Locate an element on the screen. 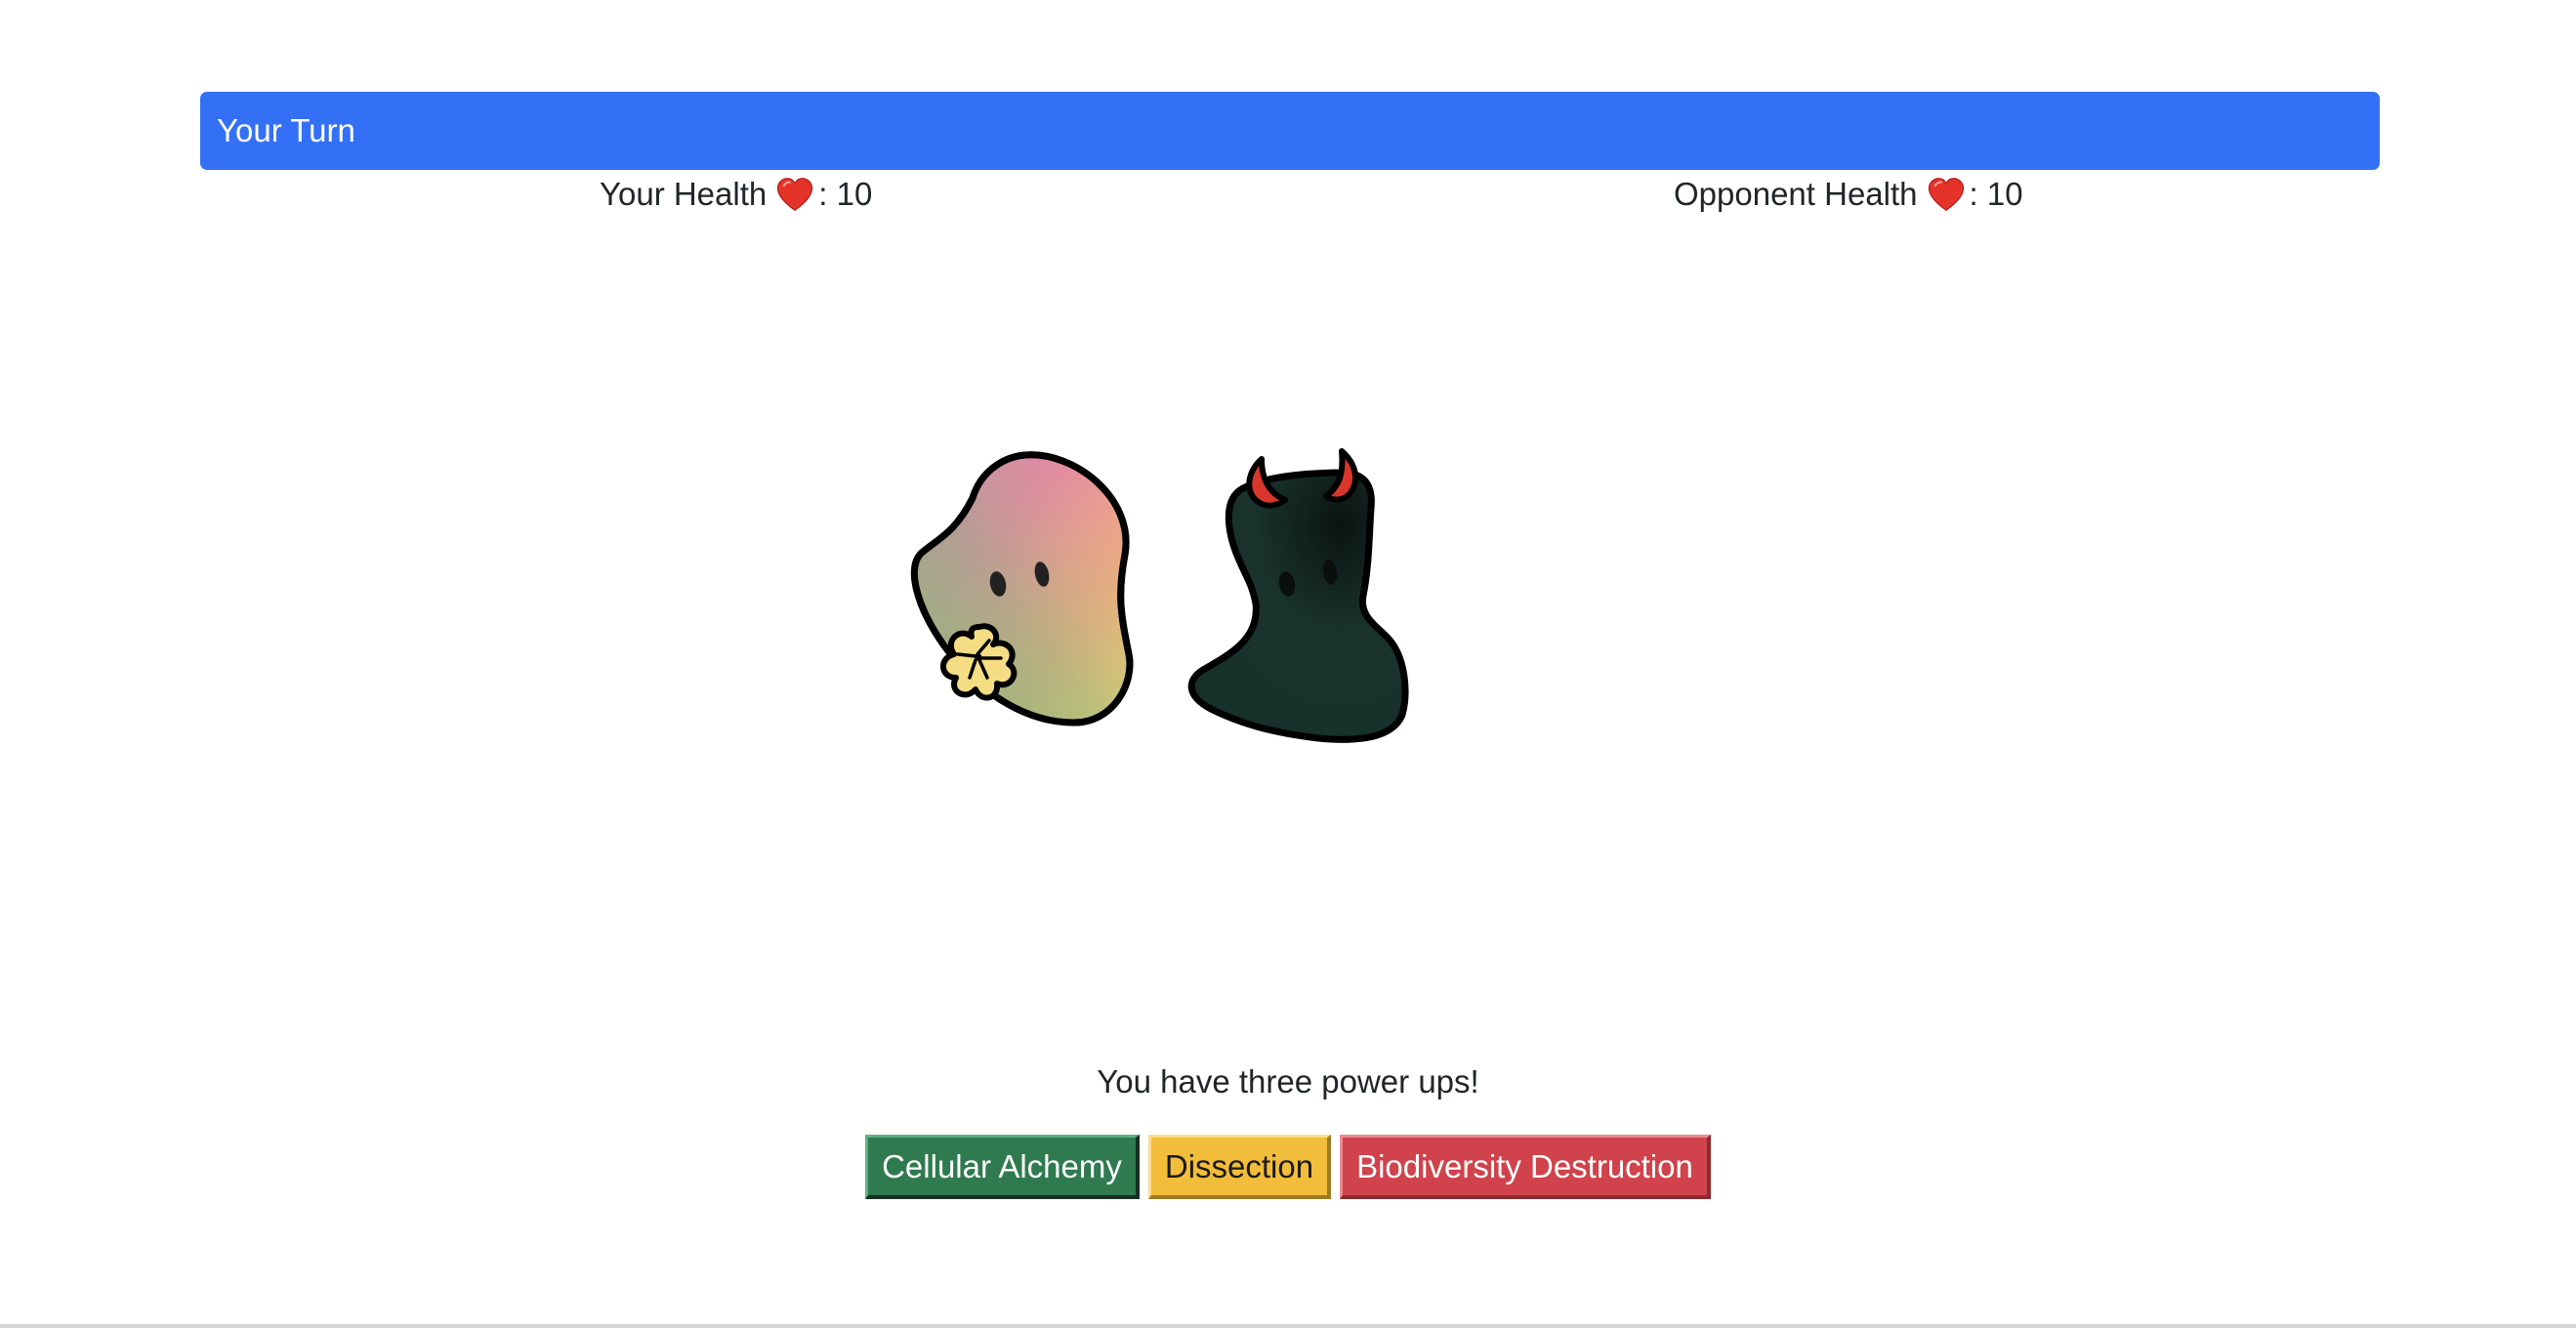 This screenshot has width=2576, height=1328. player-health: Your Health : 10 is located at coordinates (736, 195).